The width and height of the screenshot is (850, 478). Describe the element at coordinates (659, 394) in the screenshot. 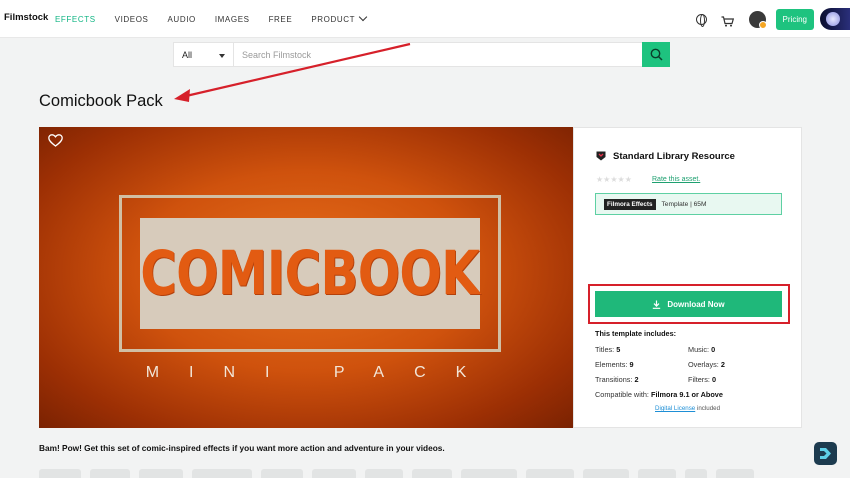

I see `compatibility: Compatible with: Filmora 9.1 or Above` at that location.